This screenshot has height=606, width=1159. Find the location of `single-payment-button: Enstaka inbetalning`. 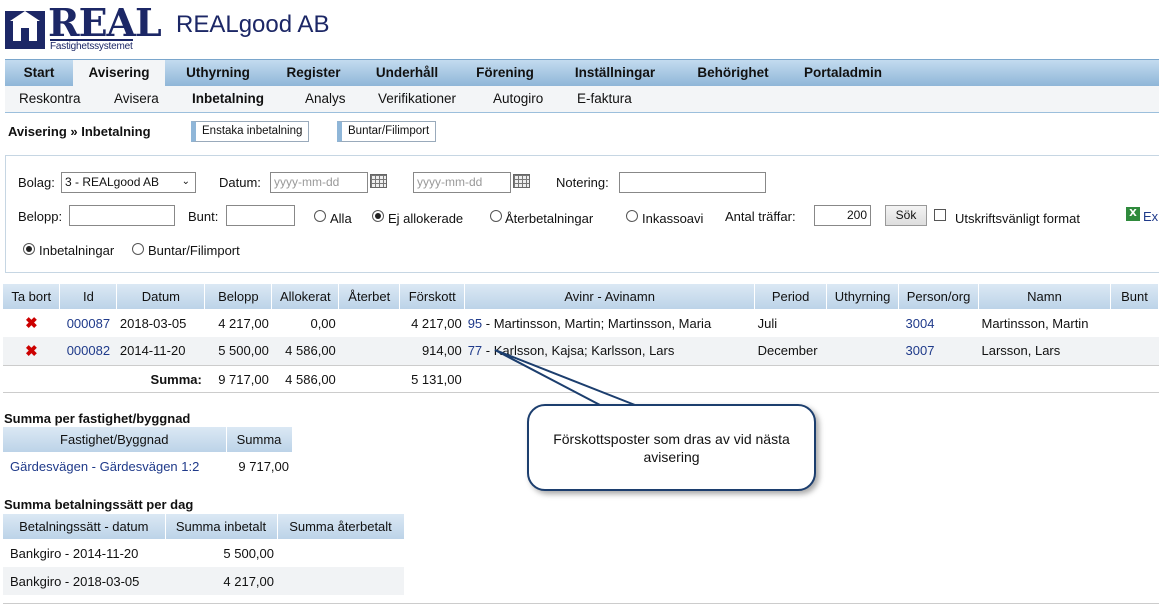

single-payment-button: Enstaka inbetalning is located at coordinates (250, 131).